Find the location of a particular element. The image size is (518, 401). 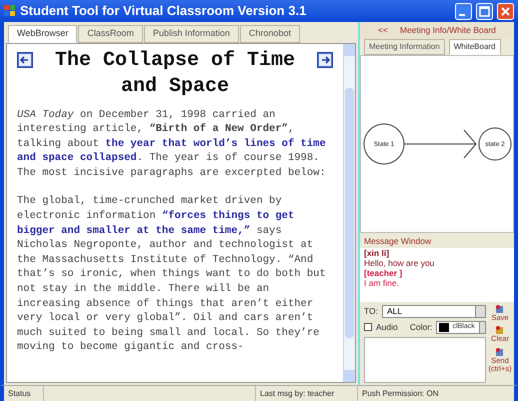

tab: Publish Information is located at coordinates (191, 33).